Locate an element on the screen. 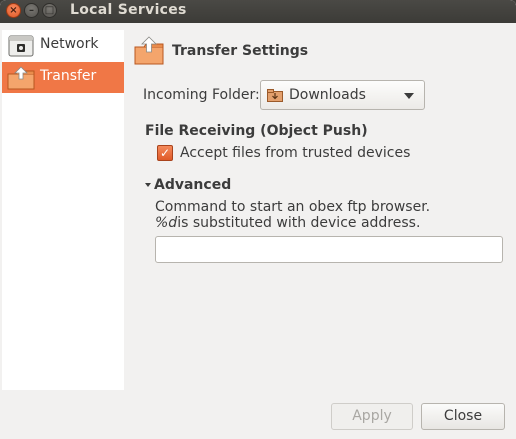 The width and height of the screenshot is (516, 439). incoming-folder-combo: Downloads is located at coordinates (342, 95).